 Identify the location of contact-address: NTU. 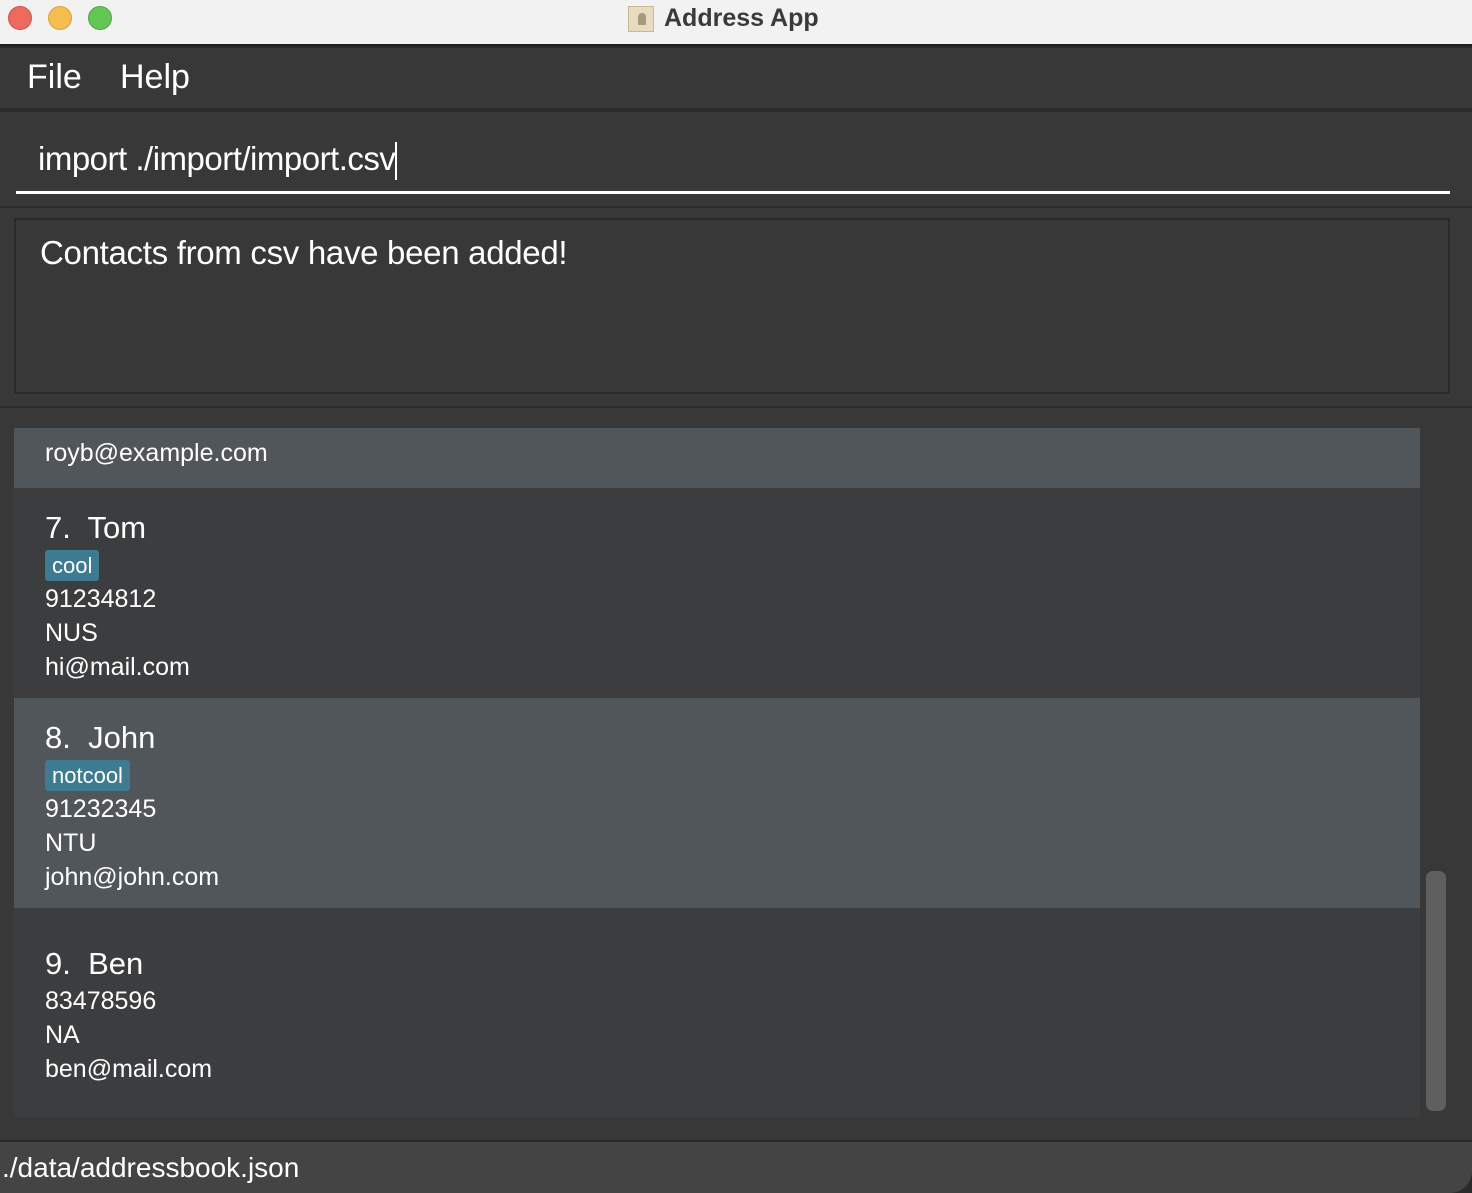
(71, 843).